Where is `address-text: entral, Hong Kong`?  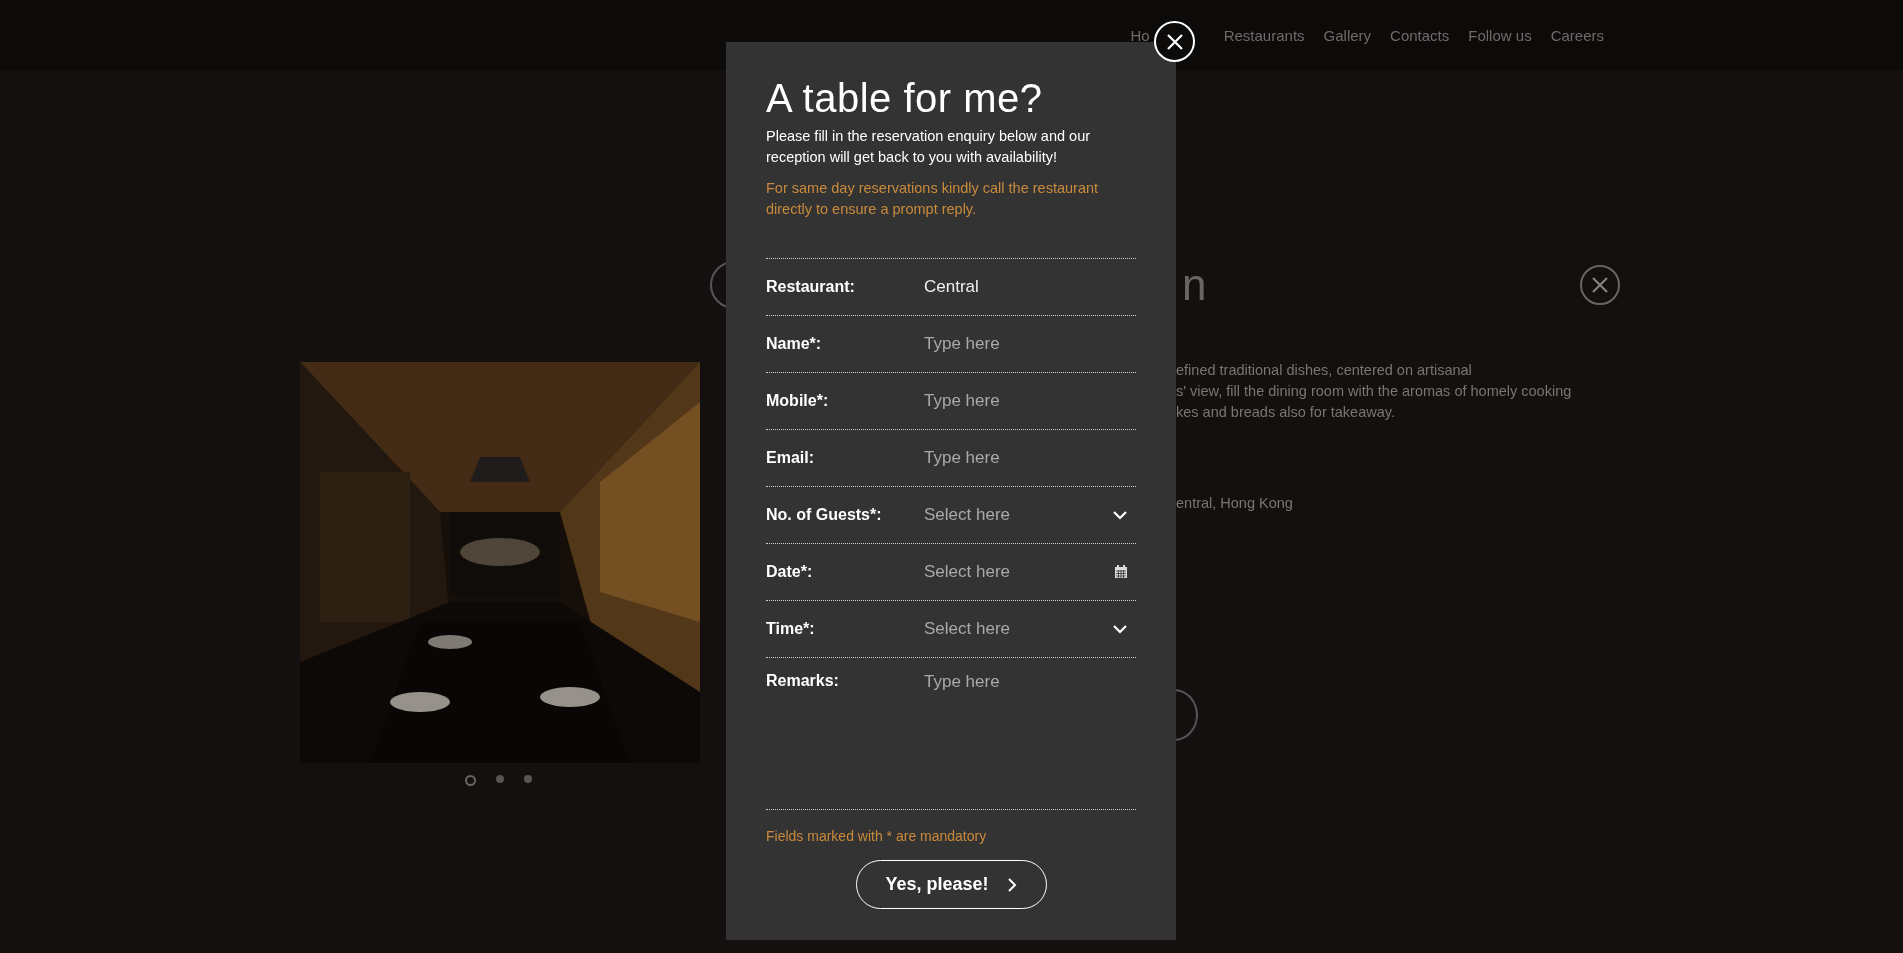 address-text: entral, Hong Kong is located at coordinates (1234, 503).